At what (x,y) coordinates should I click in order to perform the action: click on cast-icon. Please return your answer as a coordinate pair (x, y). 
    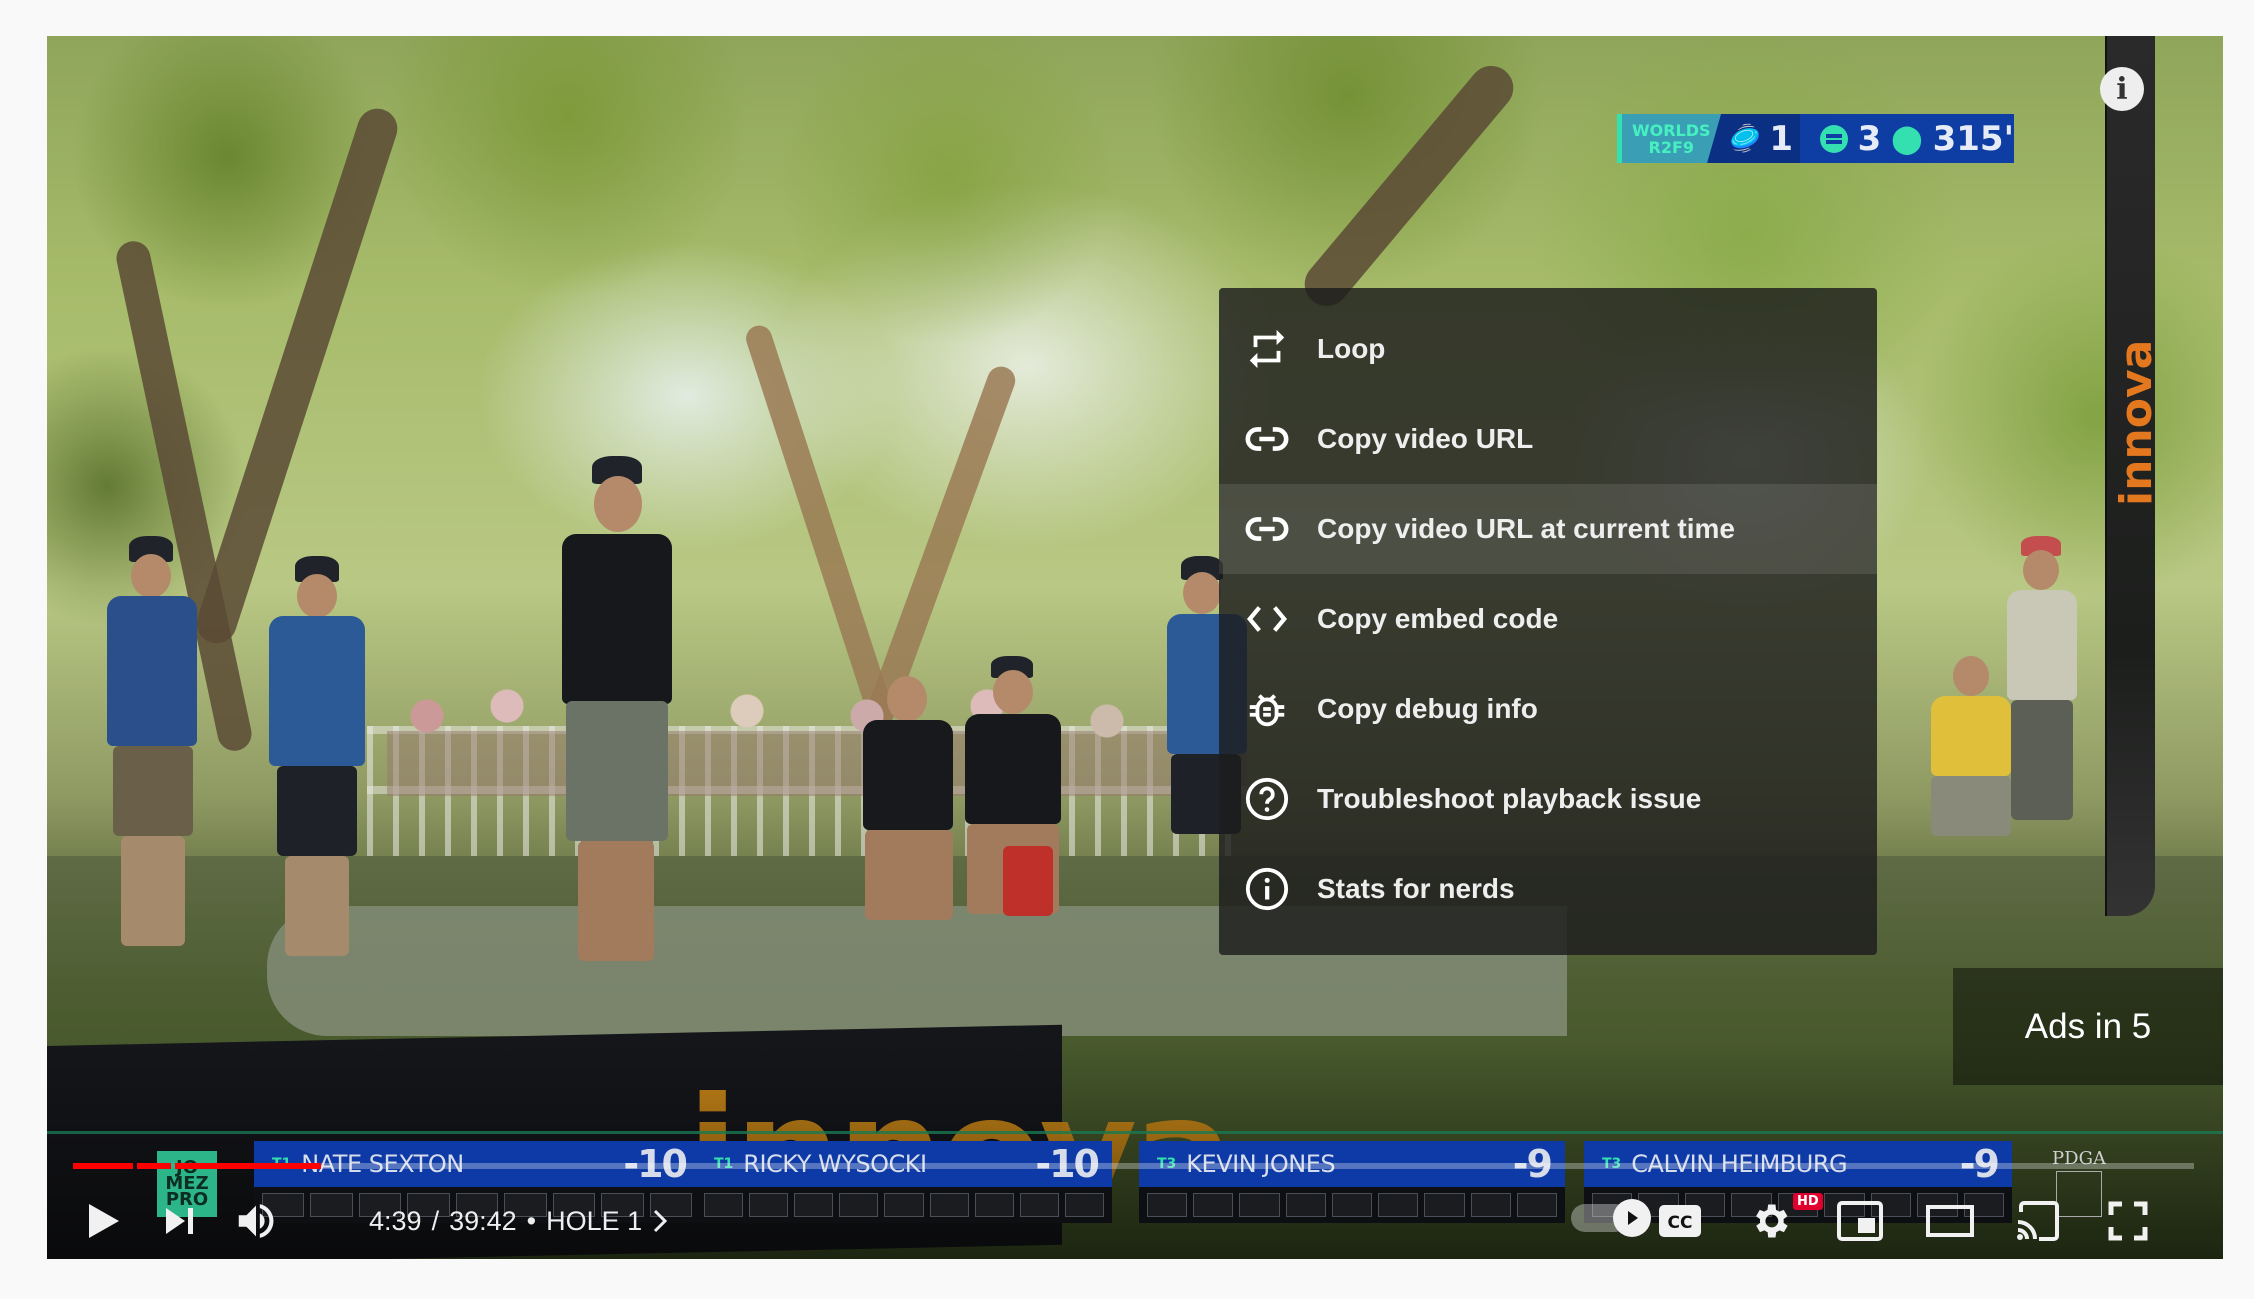
    Looking at the image, I should click on (2038, 1221).